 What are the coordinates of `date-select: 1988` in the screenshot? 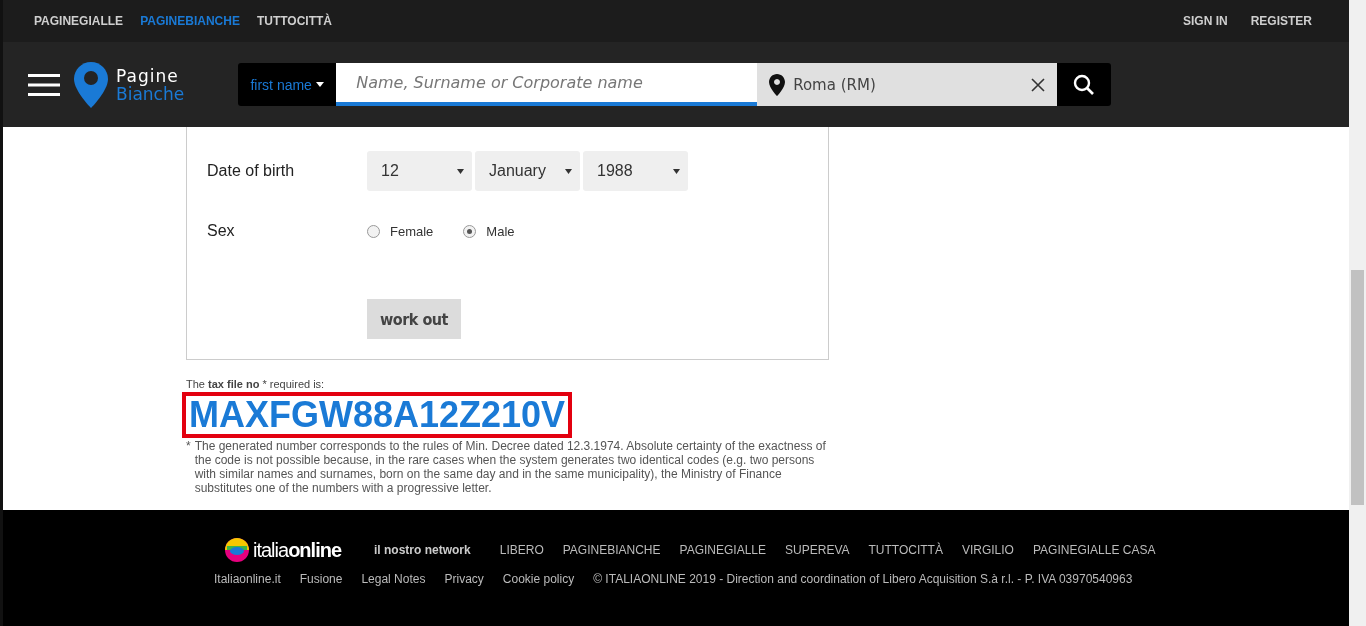 It's located at (635, 171).